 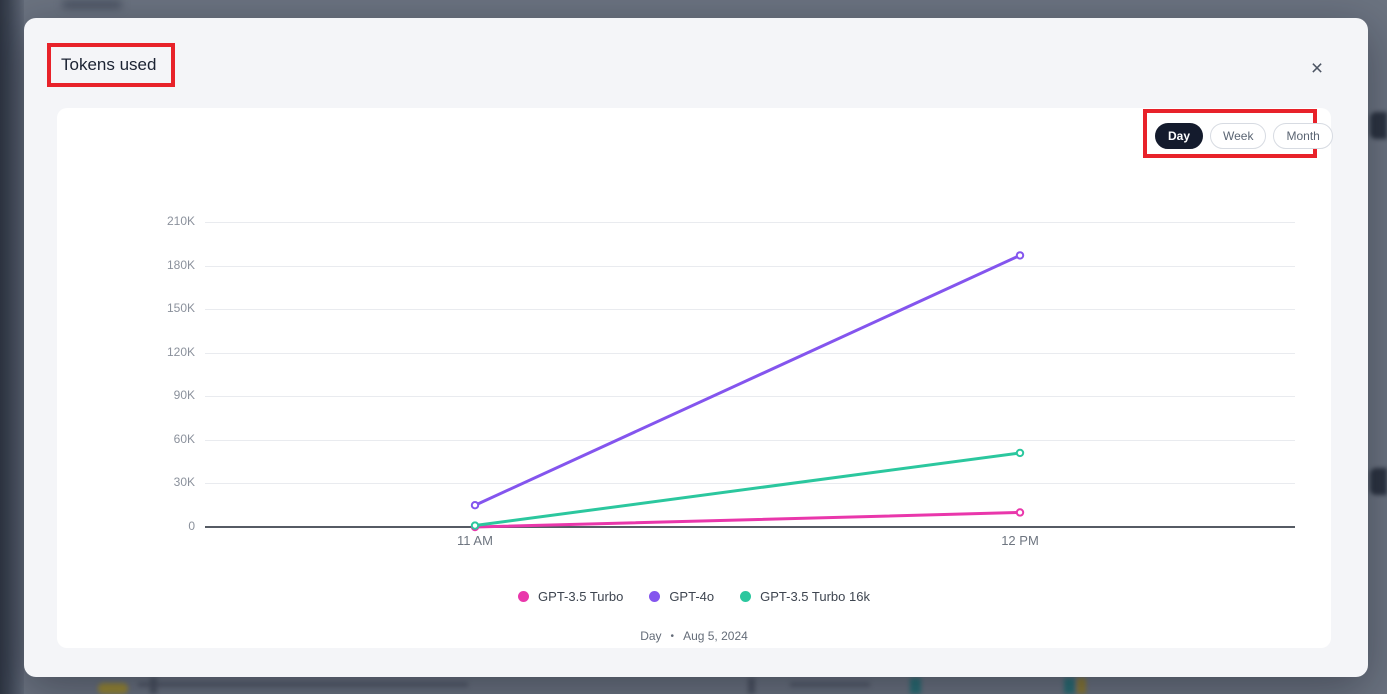 I want to click on chart-legend: GPT-3.5 Turbo GPT-4o GPT-3.5 Turbo 16k, so click(x=694, y=596).